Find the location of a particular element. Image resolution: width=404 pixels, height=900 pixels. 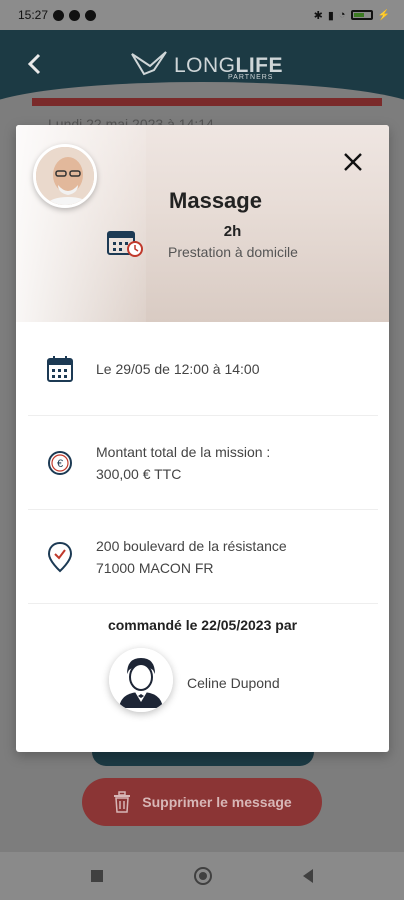

bluetooth-icon: ✱ is located at coordinates (318, 15).